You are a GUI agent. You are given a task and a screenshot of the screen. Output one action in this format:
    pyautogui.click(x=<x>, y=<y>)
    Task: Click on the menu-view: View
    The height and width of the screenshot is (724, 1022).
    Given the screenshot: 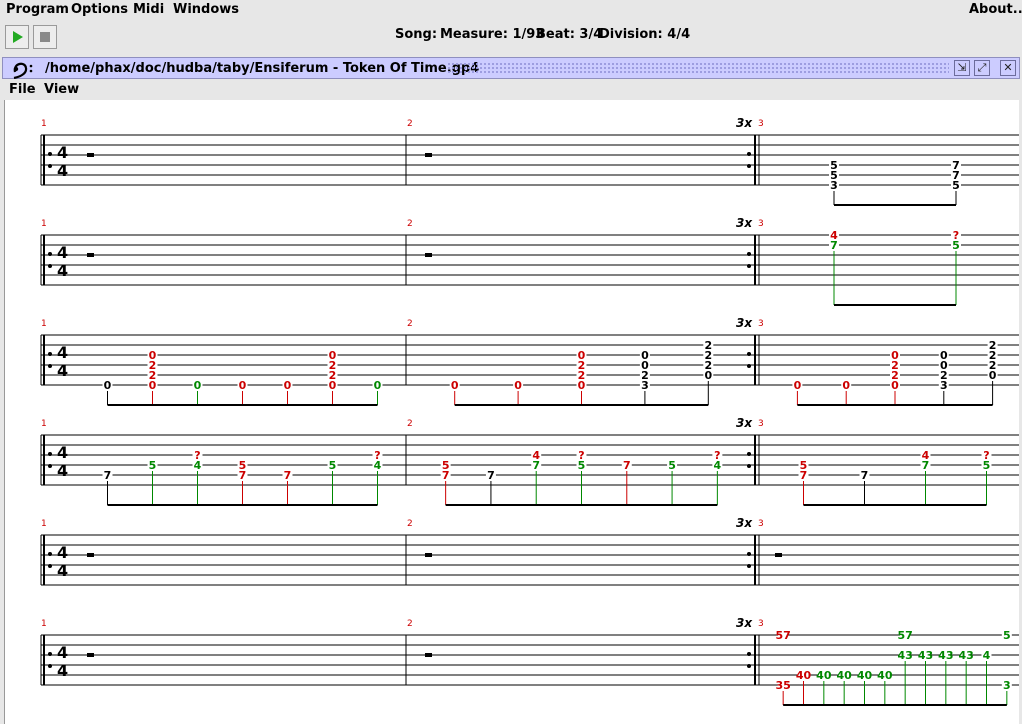 What is the action you would take?
    pyautogui.click(x=61, y=89)
    